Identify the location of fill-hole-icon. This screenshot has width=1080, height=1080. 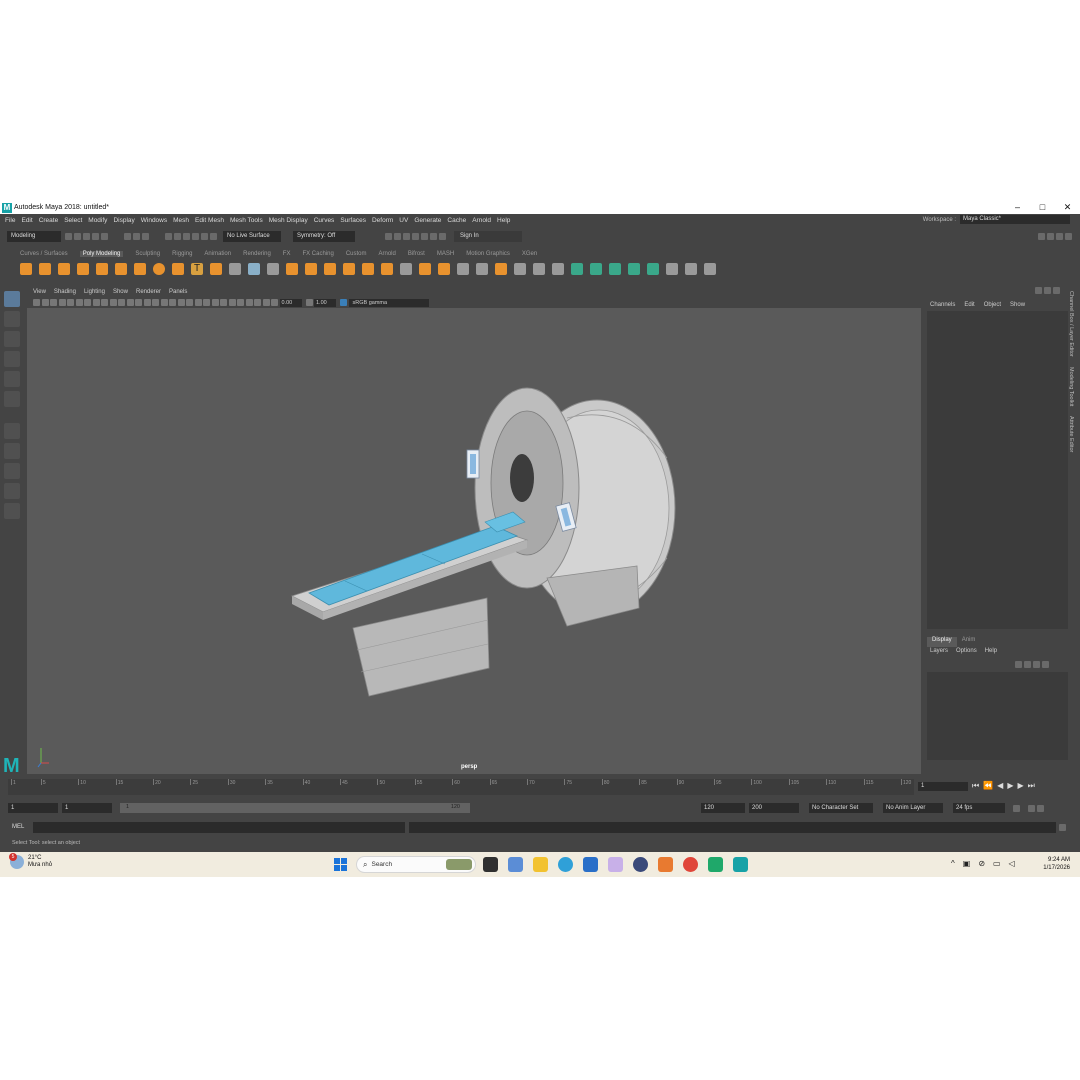
(387, 269).